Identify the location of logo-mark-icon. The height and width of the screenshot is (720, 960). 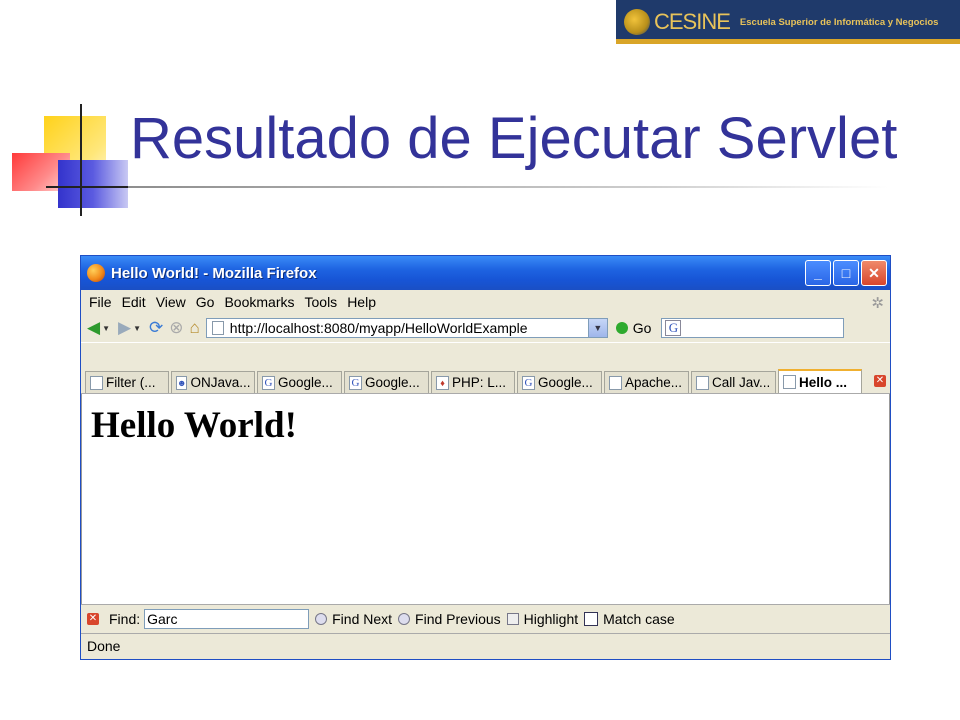
(637, 22).